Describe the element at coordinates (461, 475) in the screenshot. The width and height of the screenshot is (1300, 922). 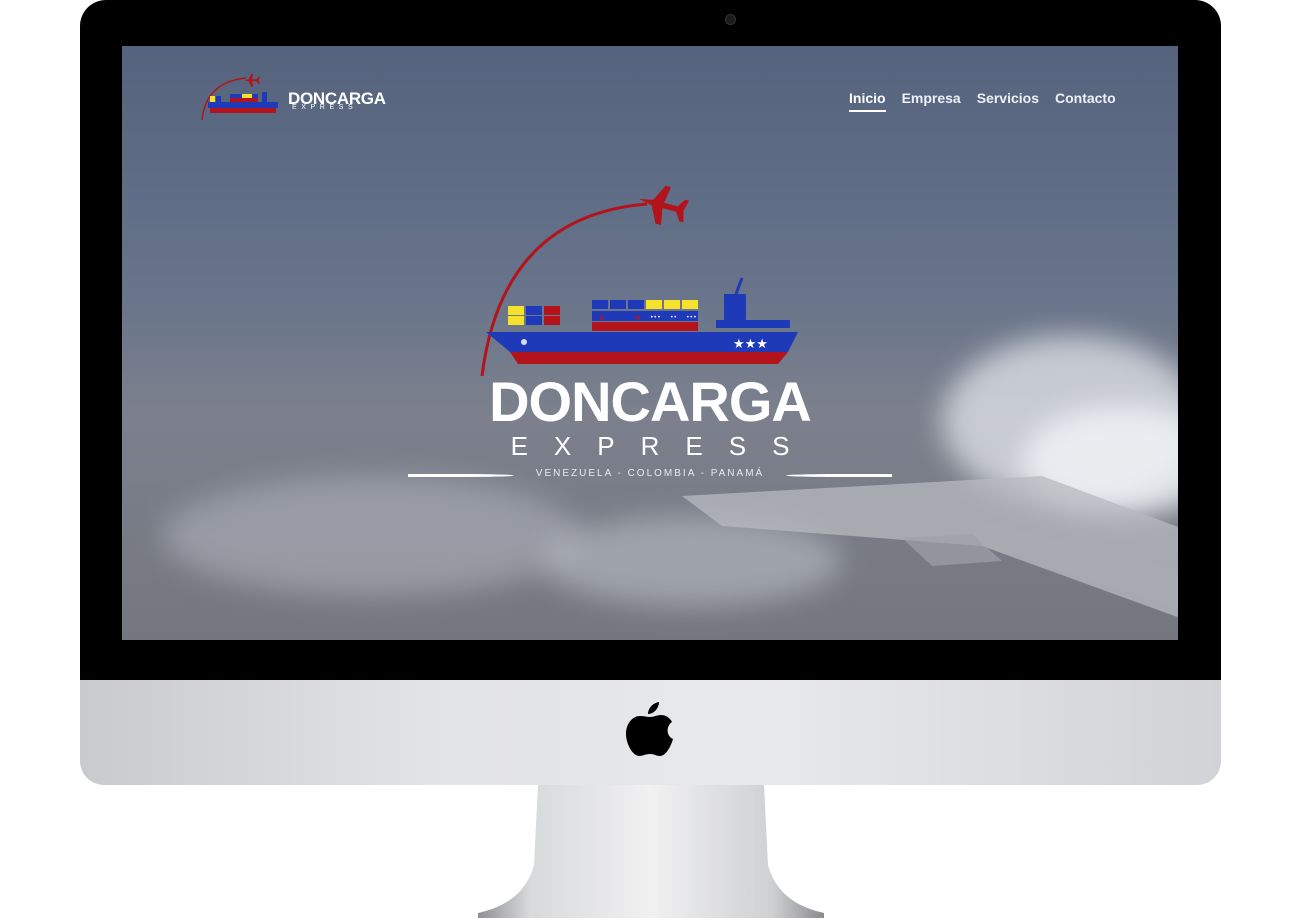
I see `tagline-divider-left` at that location.